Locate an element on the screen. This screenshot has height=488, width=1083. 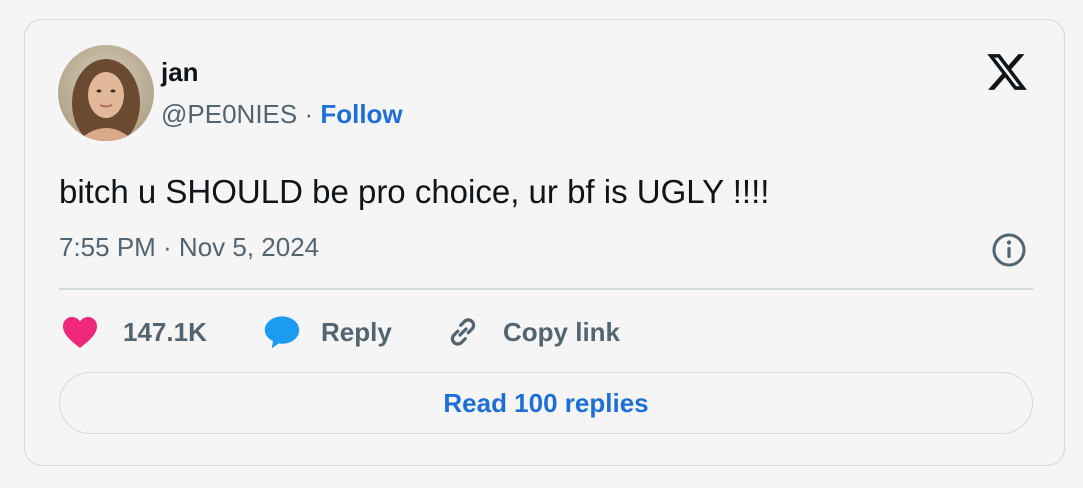
like-button: 147.1K is located at coordinates (134, 332).